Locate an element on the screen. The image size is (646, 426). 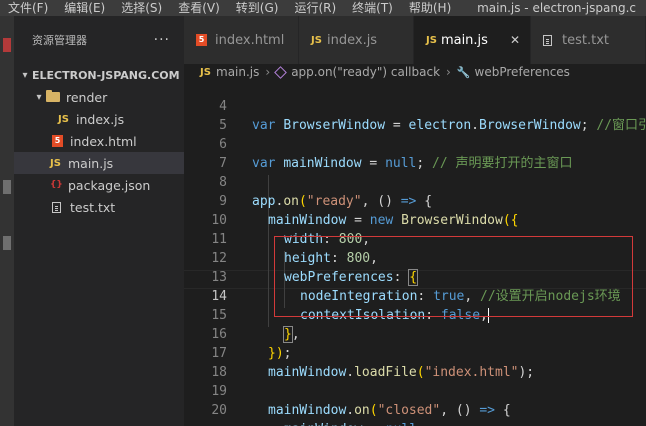
tree-item-label: index.js is located at coordinates (100, 119).